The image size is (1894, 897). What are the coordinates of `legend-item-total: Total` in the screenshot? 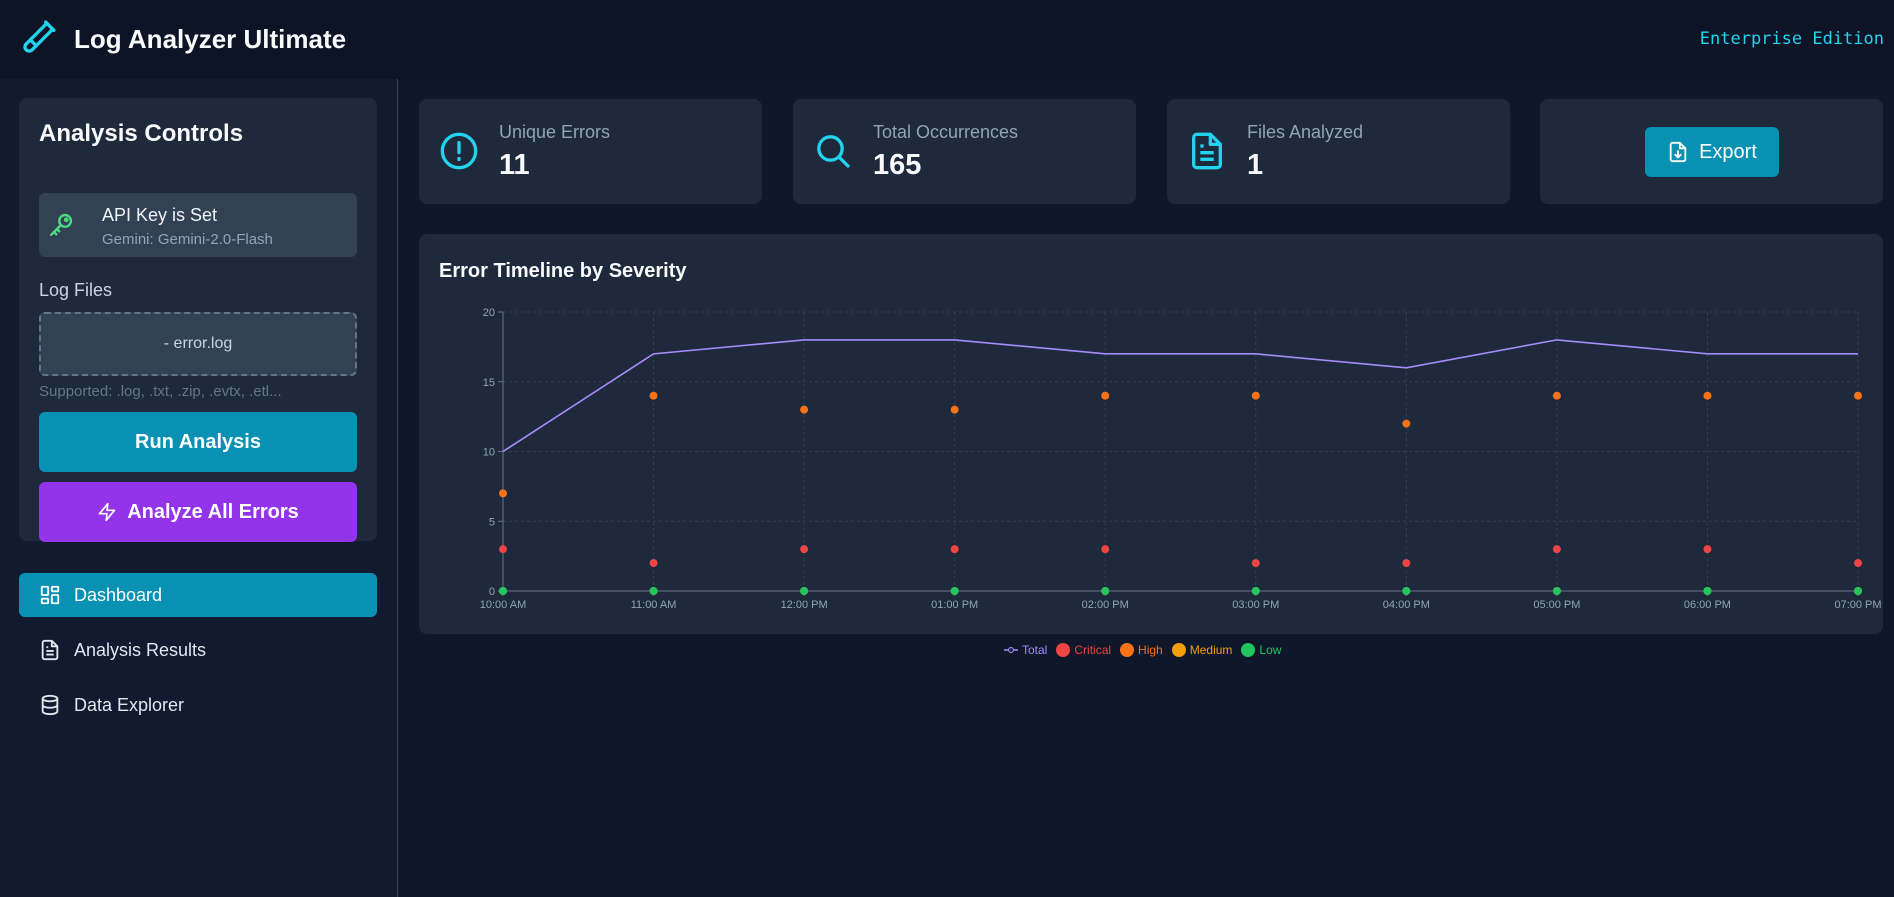 It's located at (1025, 650).